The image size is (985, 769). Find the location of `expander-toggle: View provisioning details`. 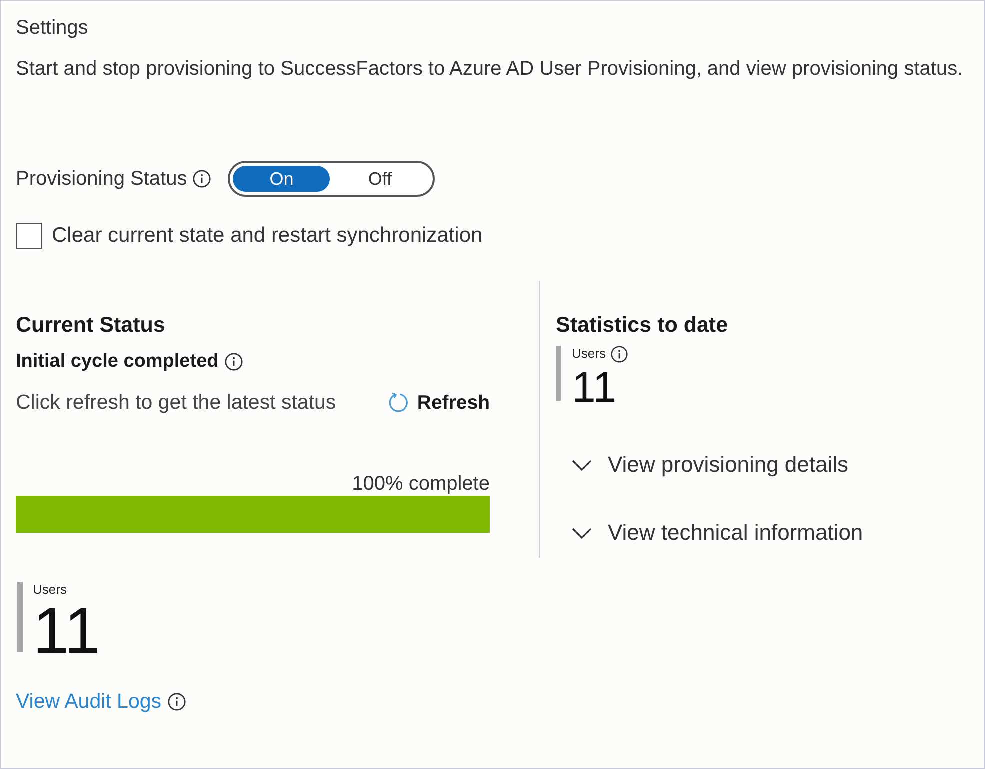

expander-toggle: View provisioning details is located at coordinates (710, 465).